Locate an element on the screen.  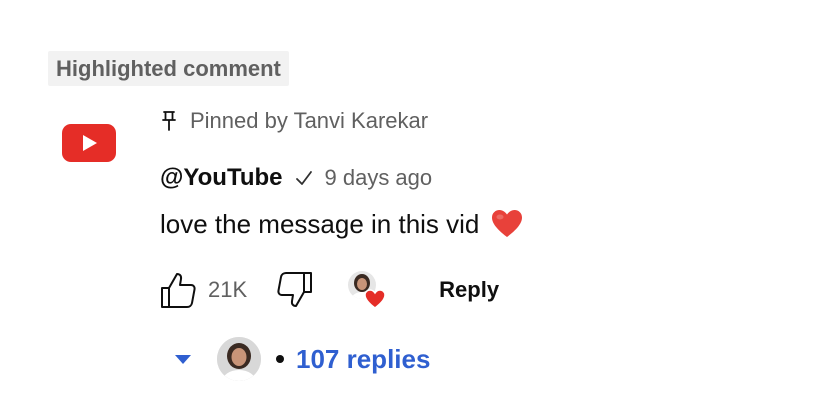
author-name: @YouTube is located at coordinates (221, 178).